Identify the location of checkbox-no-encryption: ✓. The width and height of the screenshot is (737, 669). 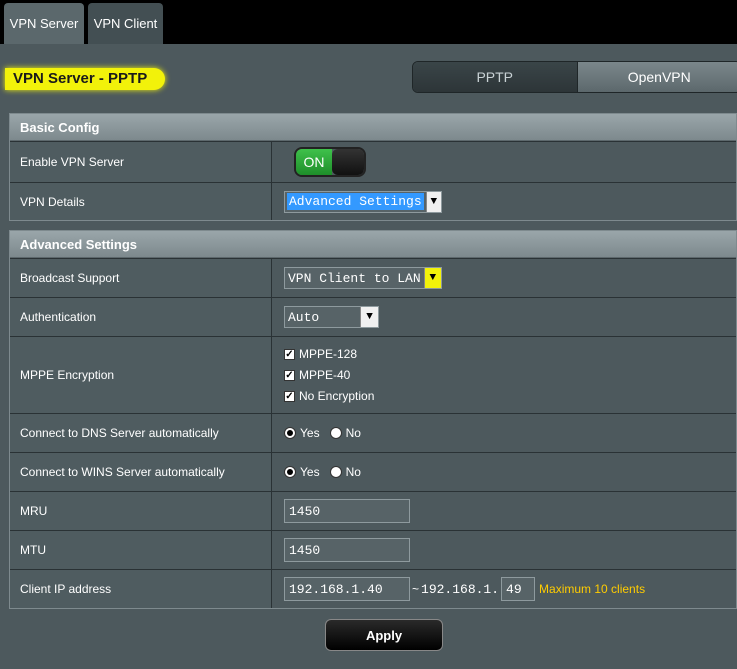
(289, 396).